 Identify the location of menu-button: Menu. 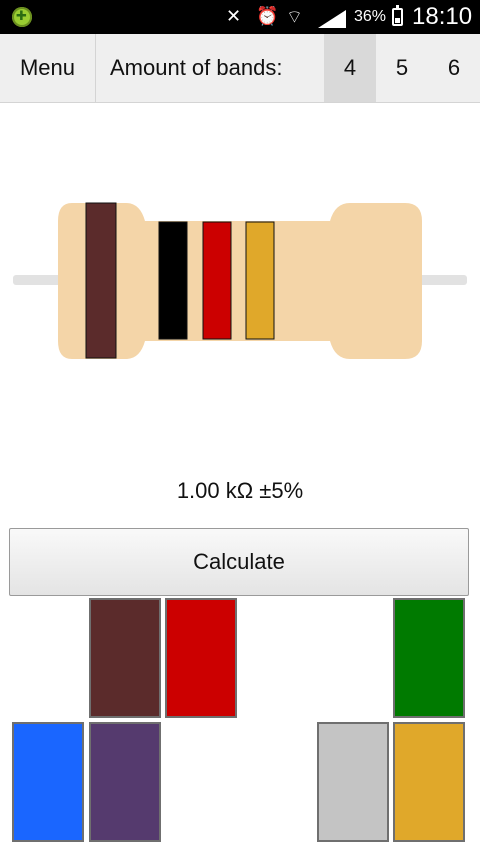
(48, 68).